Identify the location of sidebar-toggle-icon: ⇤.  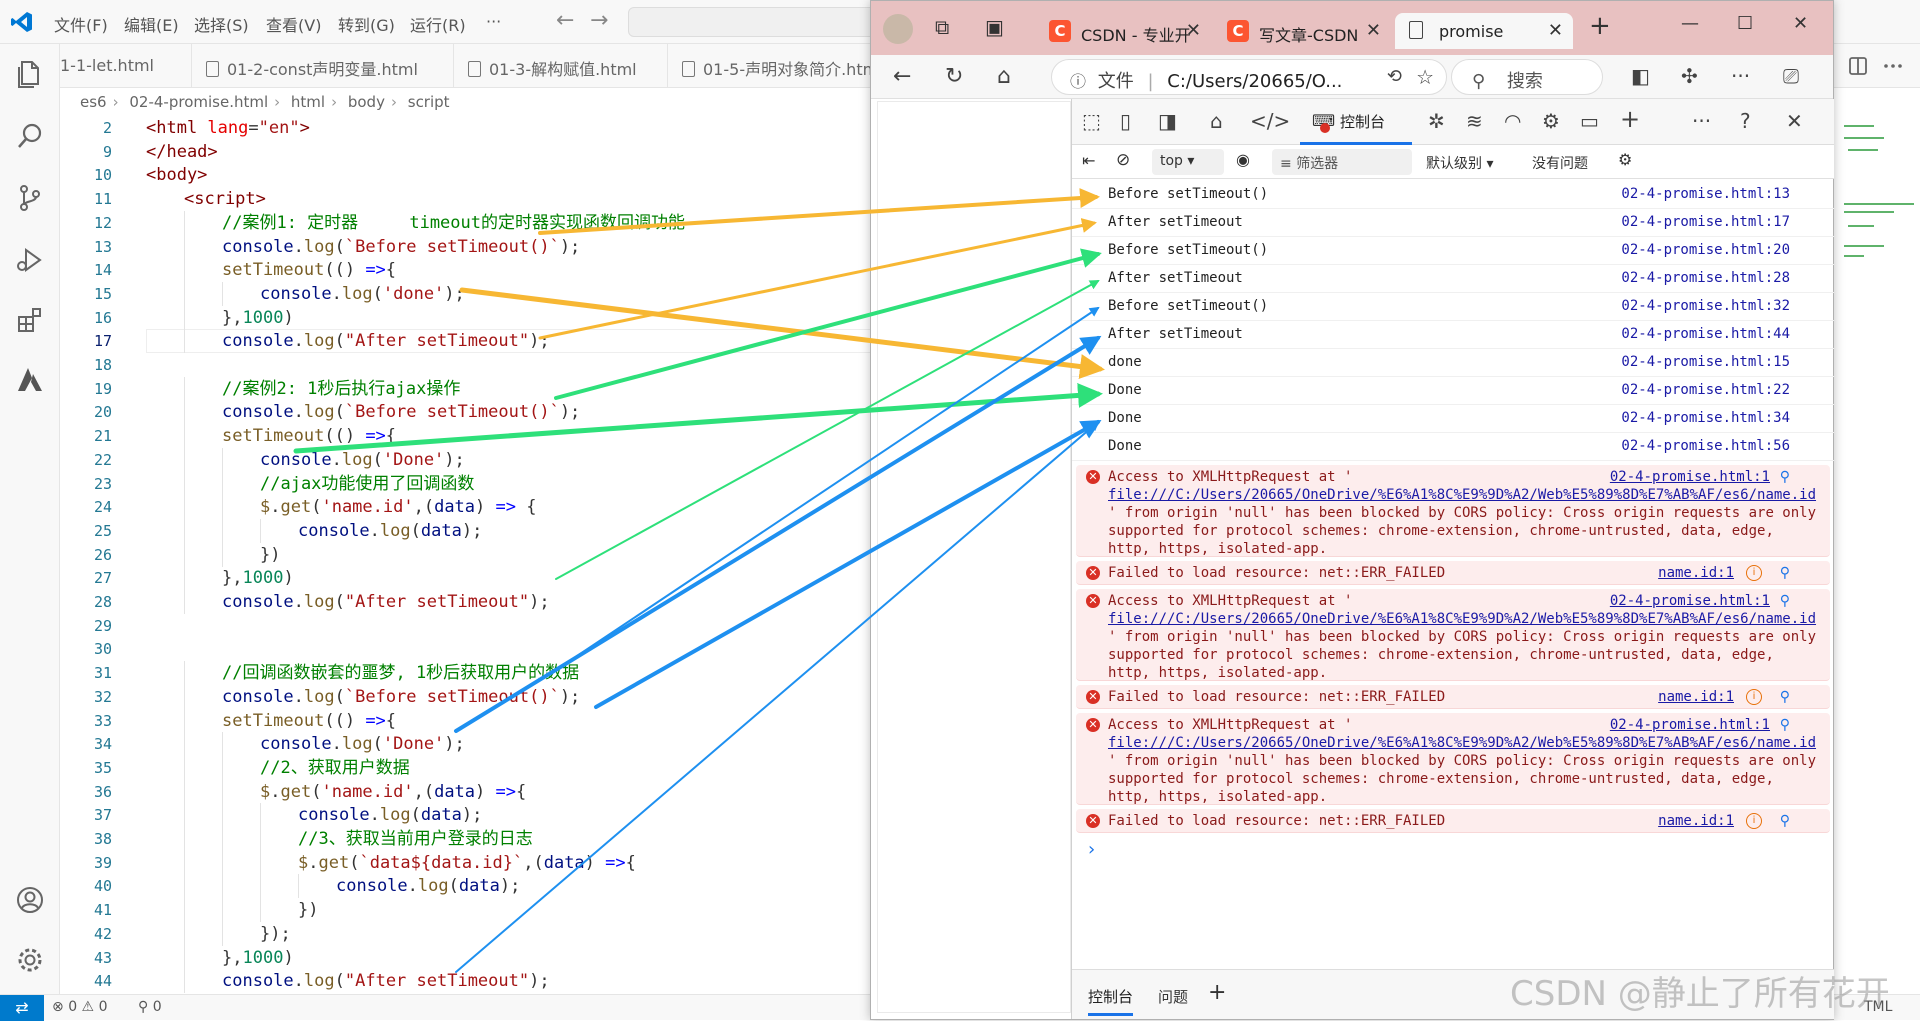
(1088, 160).